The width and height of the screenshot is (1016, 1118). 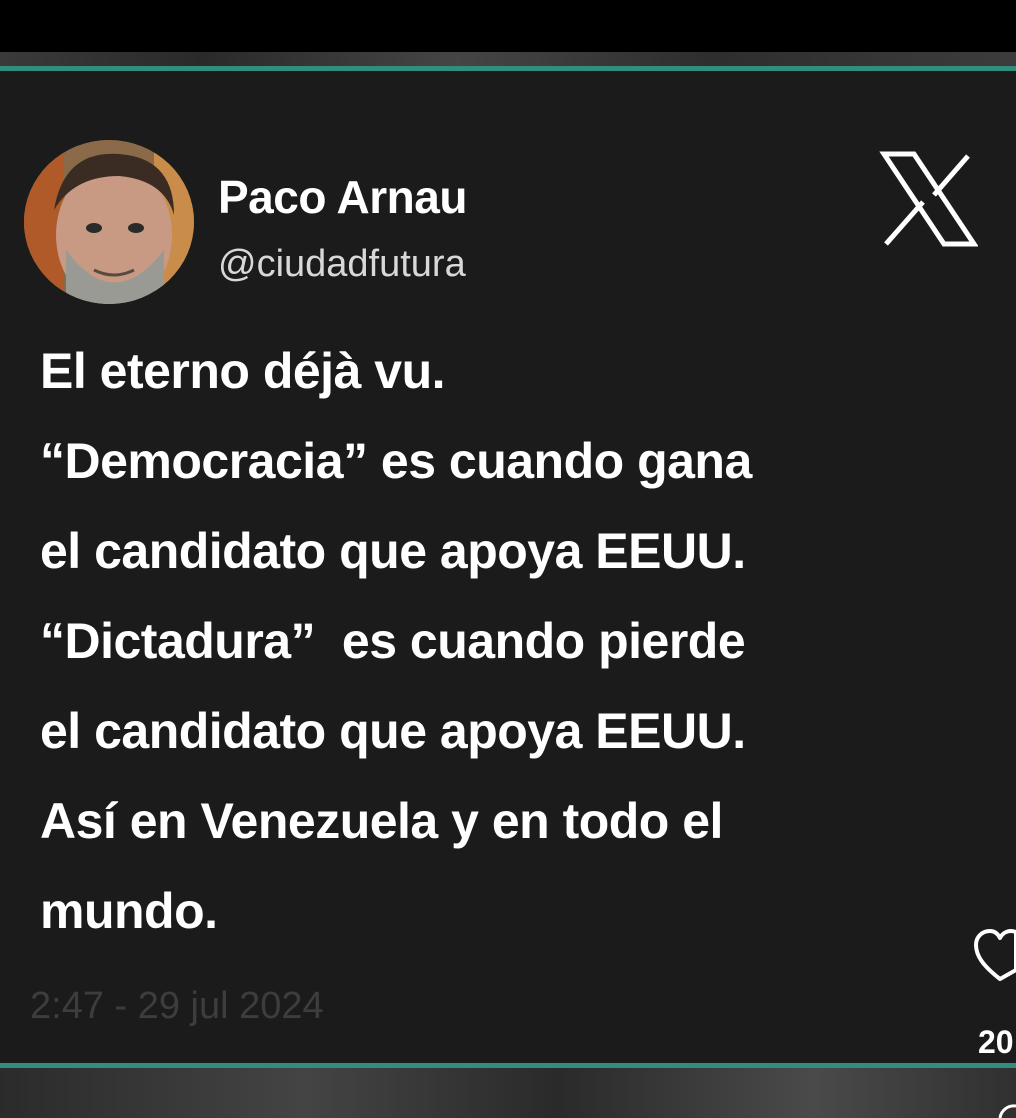 What do you see at coordinates (342, 197) in the screenshot?
I see `author-name: Paco Arnau` at bounding box center [342, 197].